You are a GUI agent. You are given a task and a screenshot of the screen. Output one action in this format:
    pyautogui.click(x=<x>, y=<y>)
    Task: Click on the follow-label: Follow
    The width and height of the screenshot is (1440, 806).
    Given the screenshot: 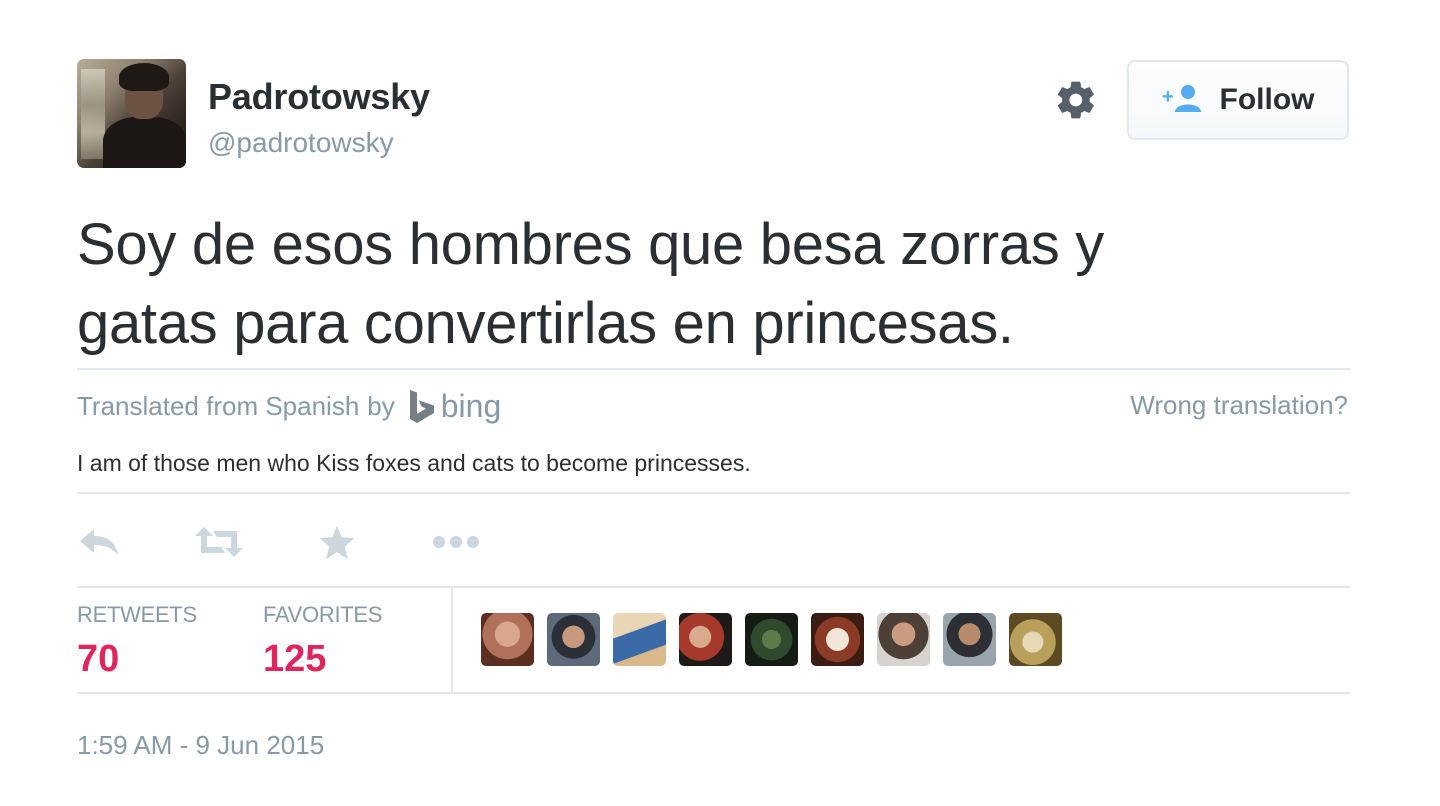 What is the action you would take?
    pyautogui.click(x=1267, y=99)
    